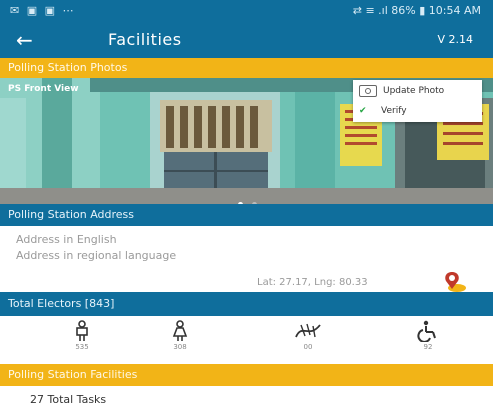 The width and height of the screenshot is (493, 406). What do you see at coordinates (414, 91) in the screenshot?
I see `update-photo-label: Update Photo` at bounding box center [414, 91].